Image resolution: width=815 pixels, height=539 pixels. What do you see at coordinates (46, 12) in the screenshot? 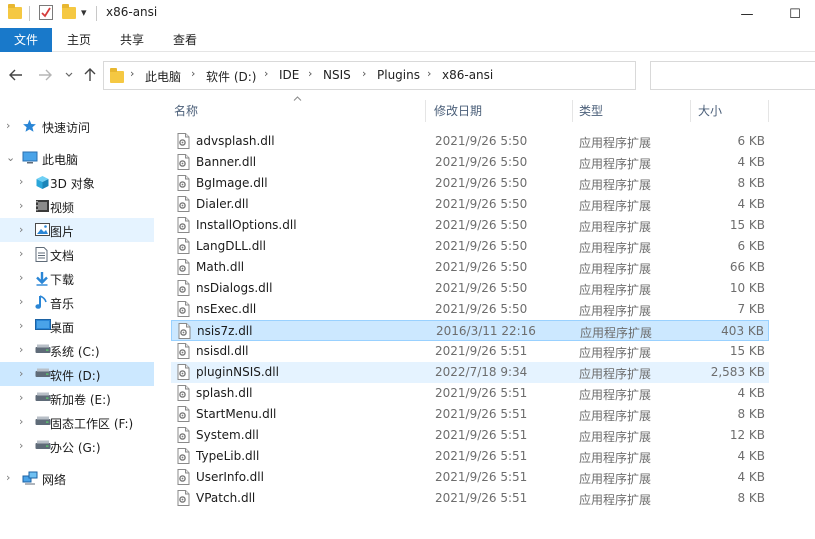
I see `properties-icon` at bounding box center [46, 12].